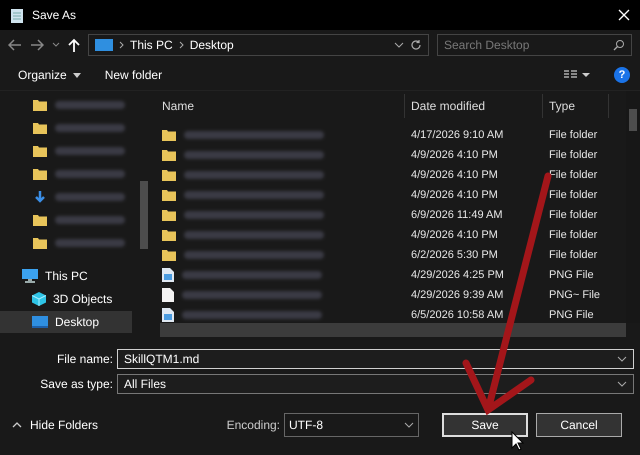 This screenshot has width=640, height=455. I want to click on breadcrumb: This PC, so click(151, 45).